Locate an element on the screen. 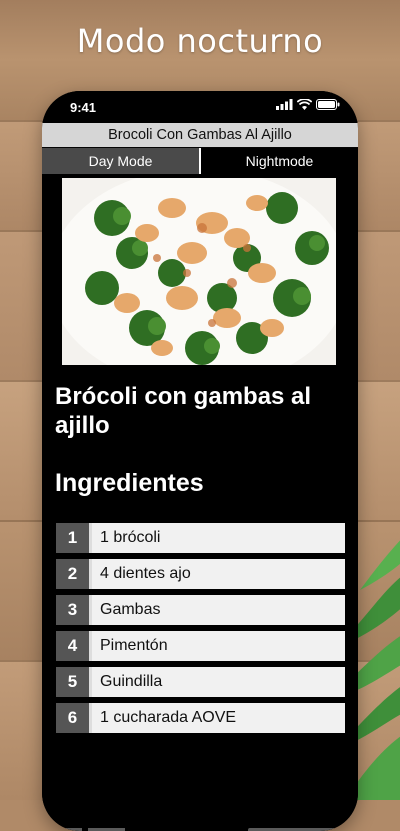 This screenshot has height=831, width=400. signal-icon is located at coordinates (284, 104).